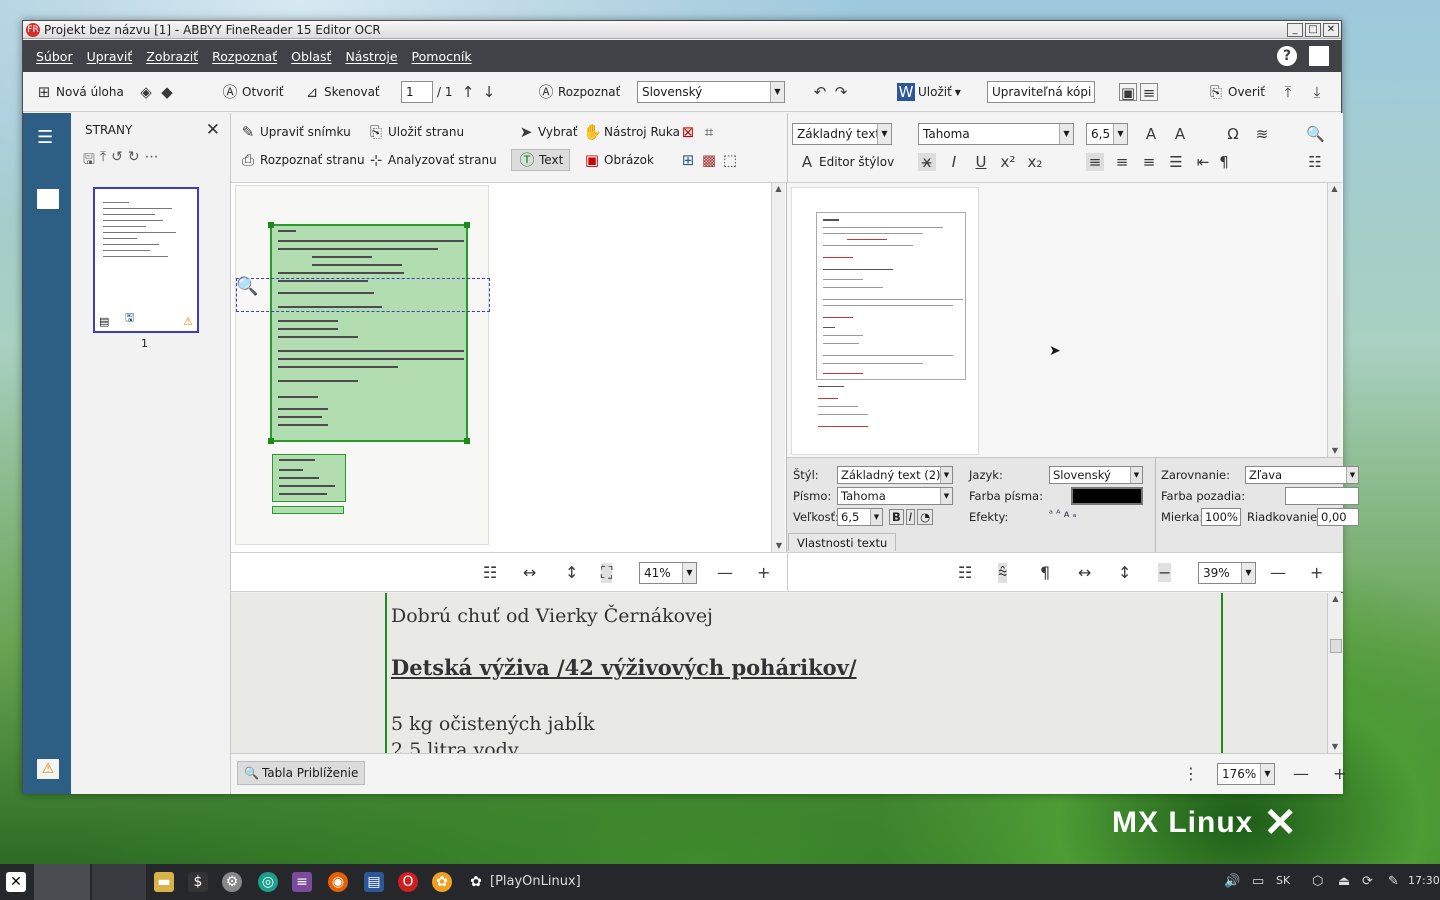  Describe the element at coordinates (1367, 881) in the screenshot. I see `update-icon: ⟳` at that location.